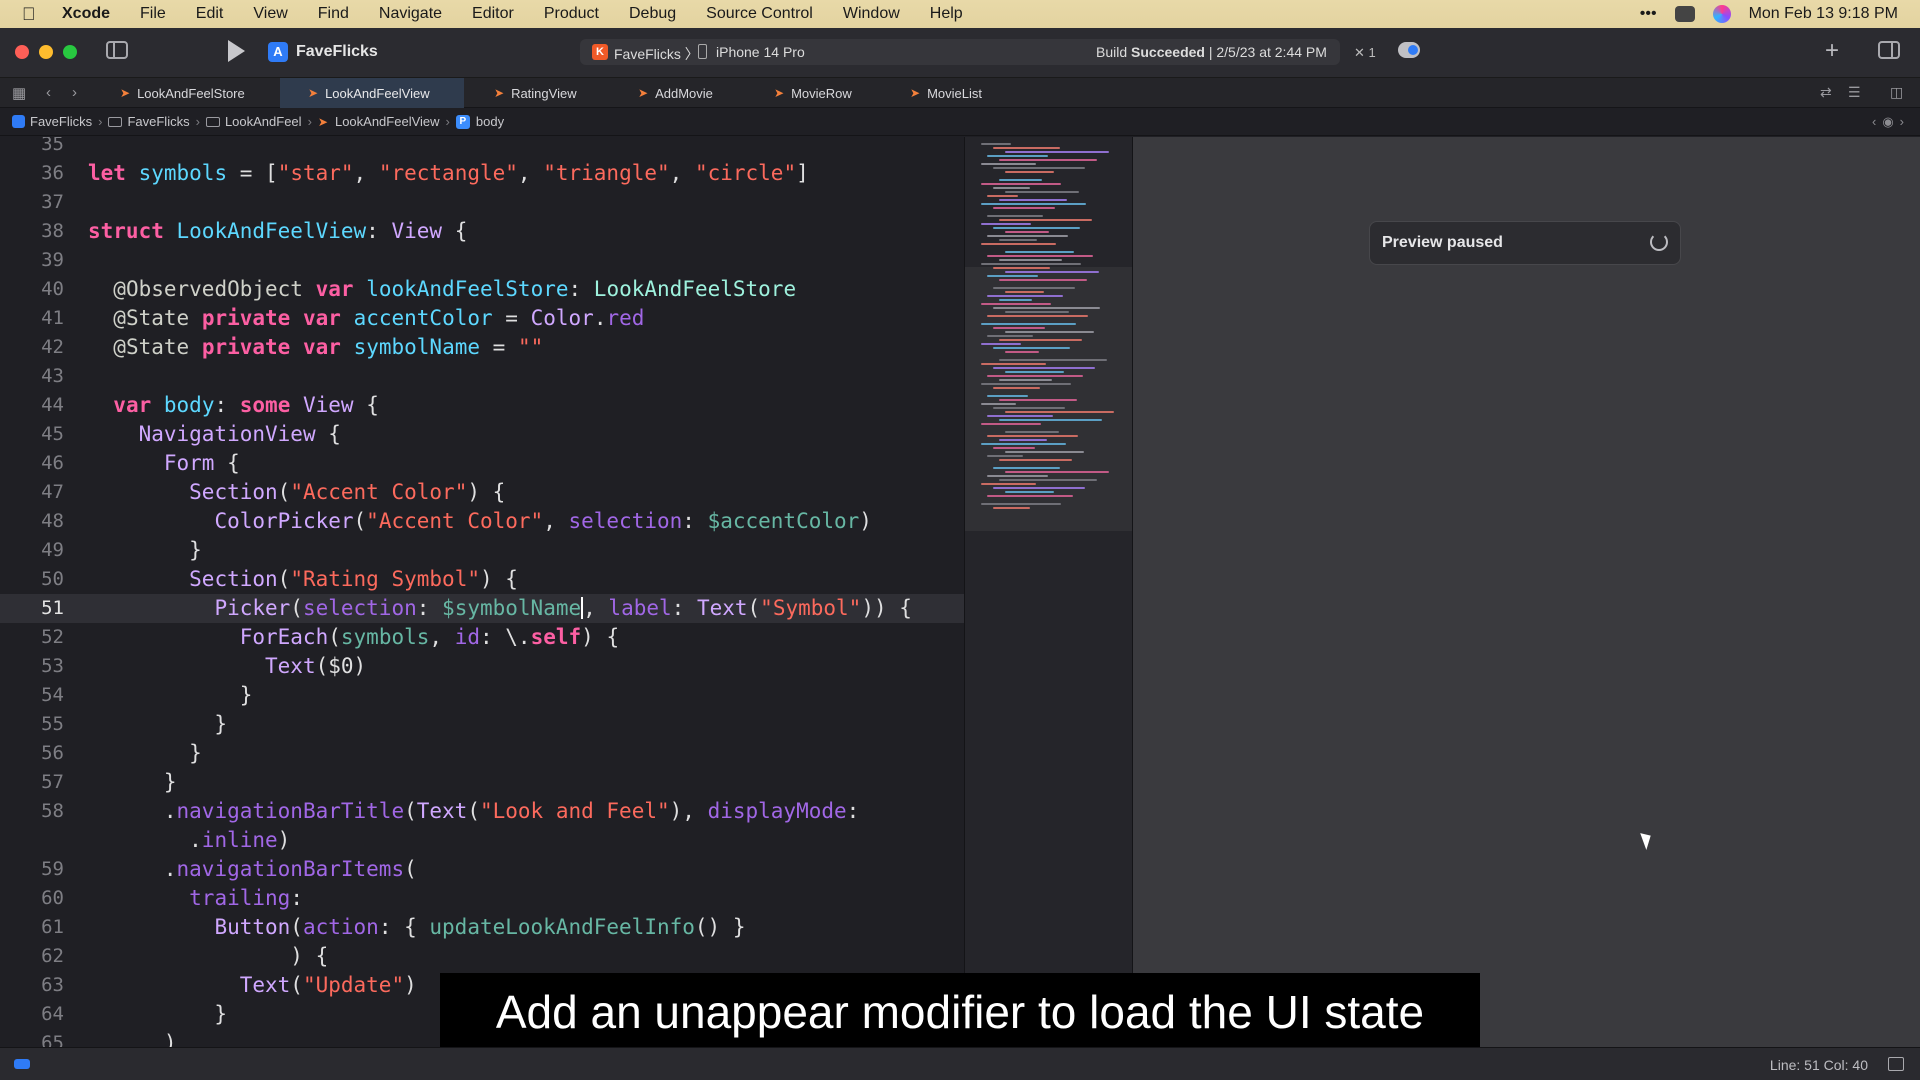 Image resolution: width=1920 pixels, height=1080 pixels. What do you see at coordinates (479, 121) in the screenshot?
I see `breadcrumb-item-symbol: Pbody` at bounding box center [479, 121].